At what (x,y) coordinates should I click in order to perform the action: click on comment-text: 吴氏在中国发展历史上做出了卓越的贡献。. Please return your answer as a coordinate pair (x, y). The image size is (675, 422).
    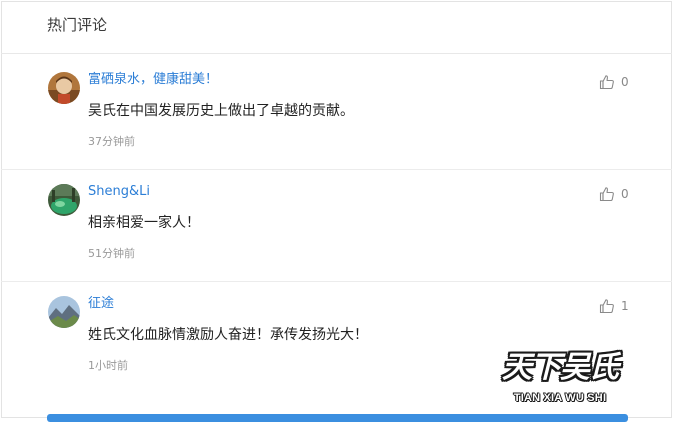
    Looking at the image, I should click on (221, 111).